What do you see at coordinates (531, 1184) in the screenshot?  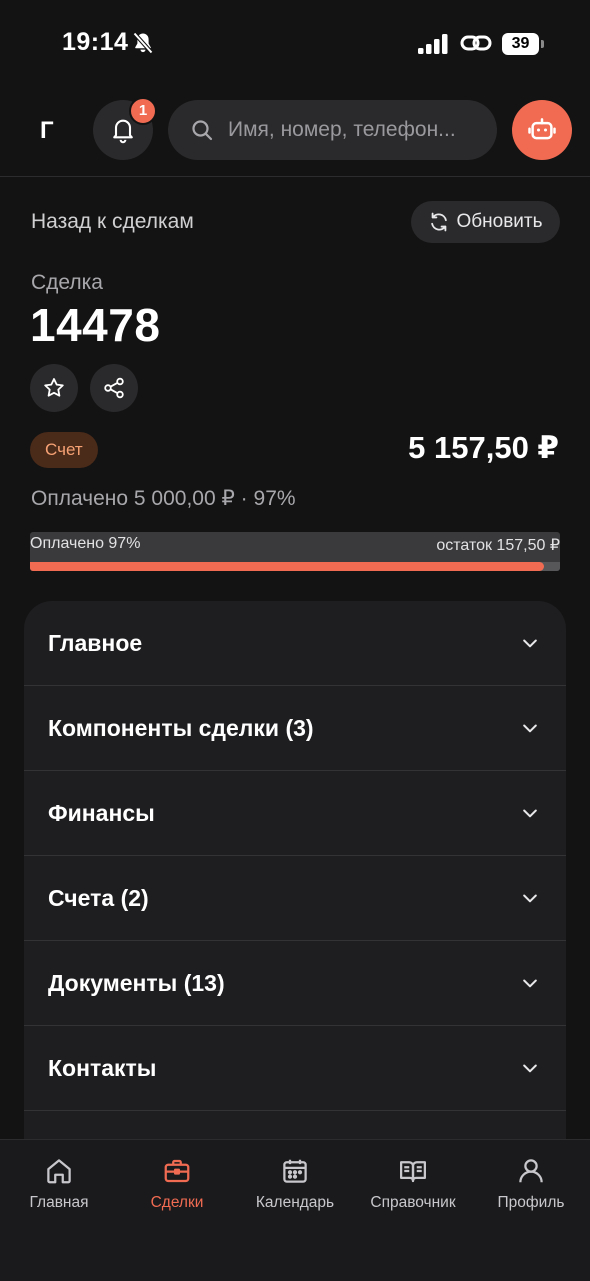 I see `tab-profile: Профиль` at bounding box center [531, 1184].